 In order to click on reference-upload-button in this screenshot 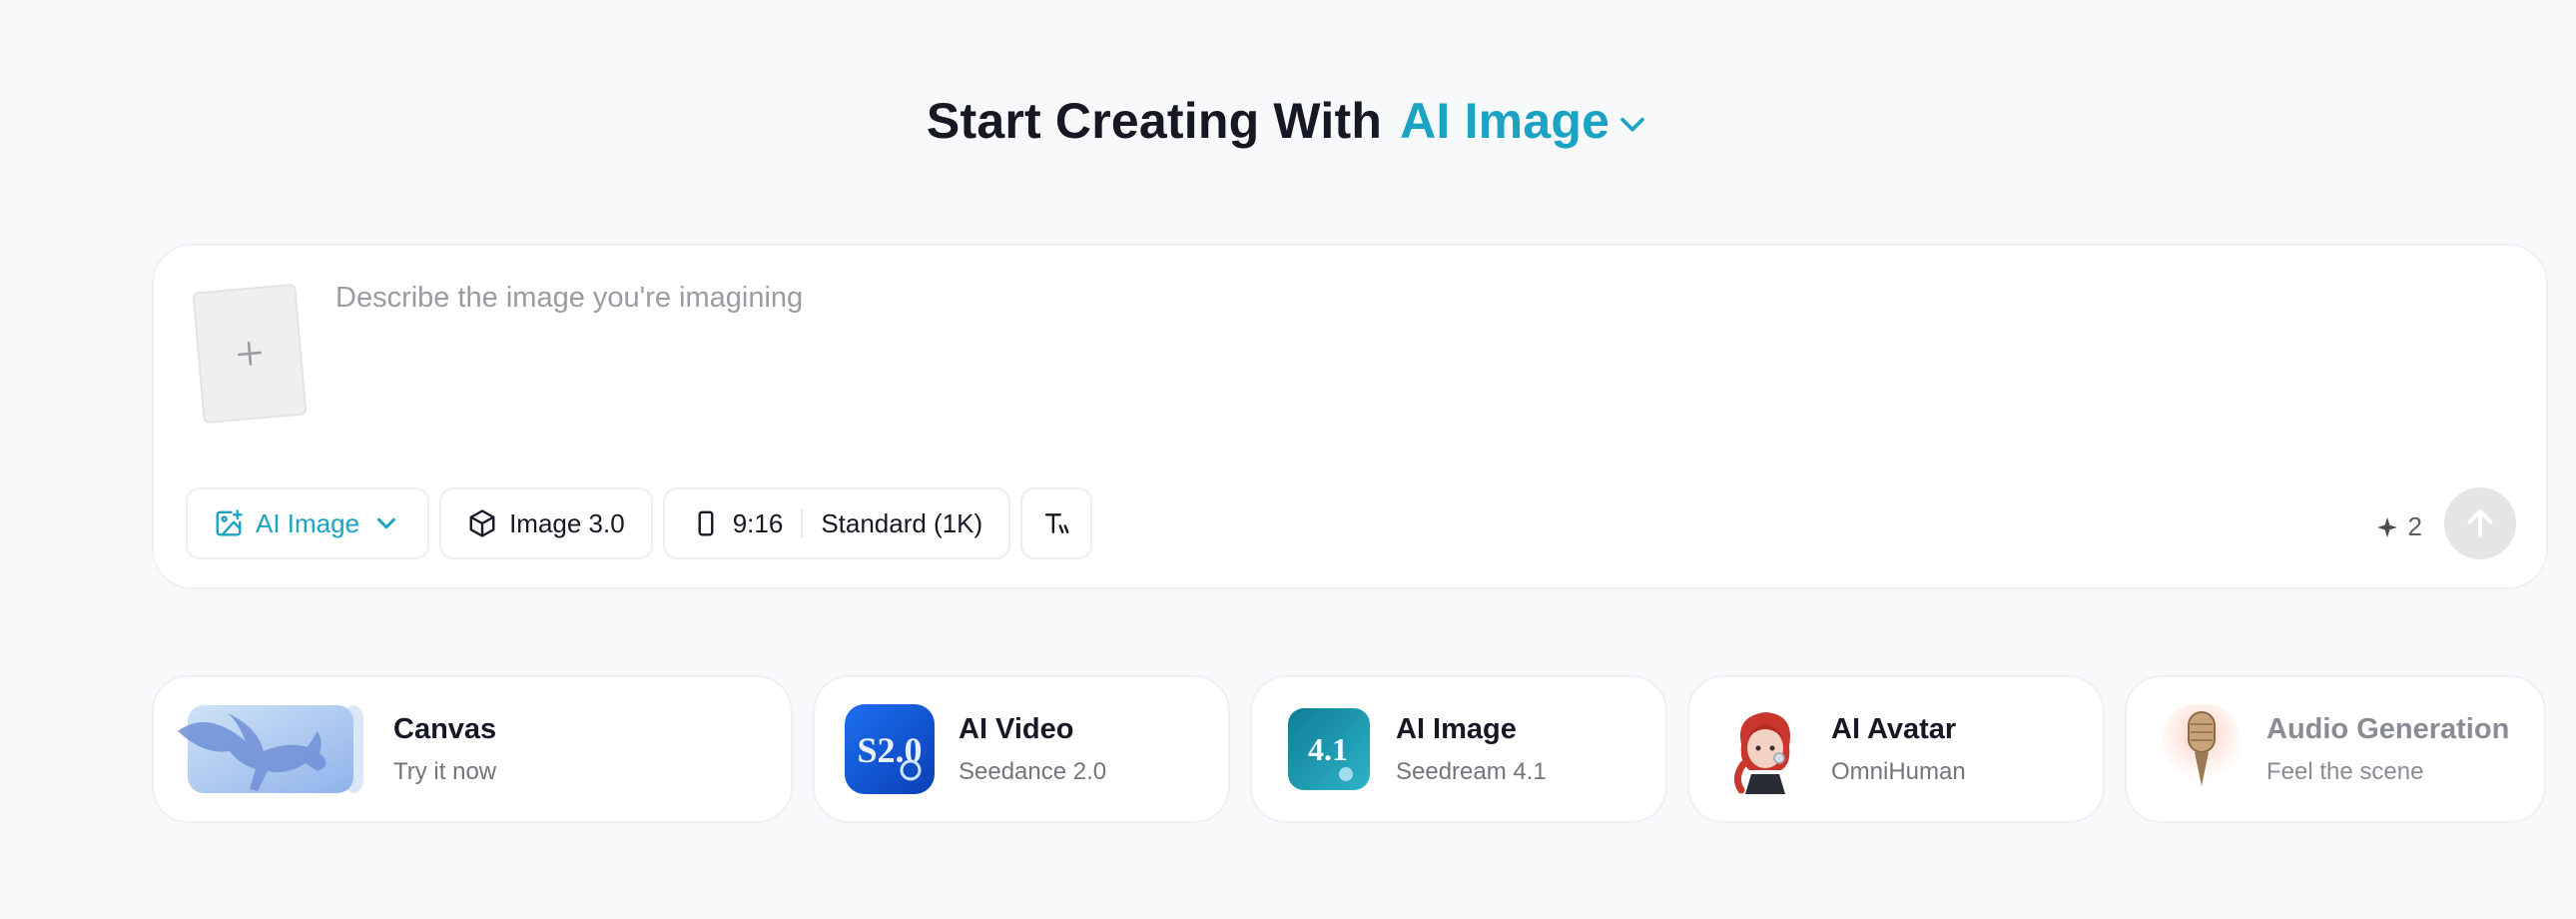, I will do `click(250, 354)`.